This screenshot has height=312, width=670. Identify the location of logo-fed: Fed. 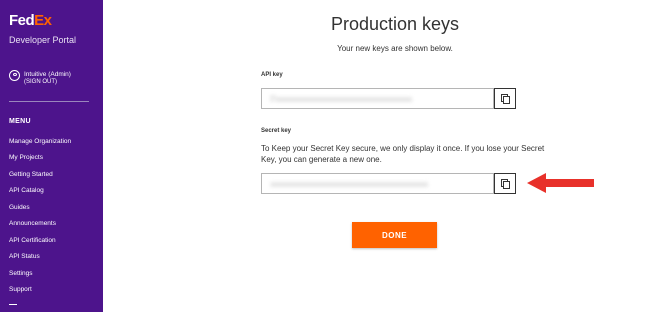
(22, 20).